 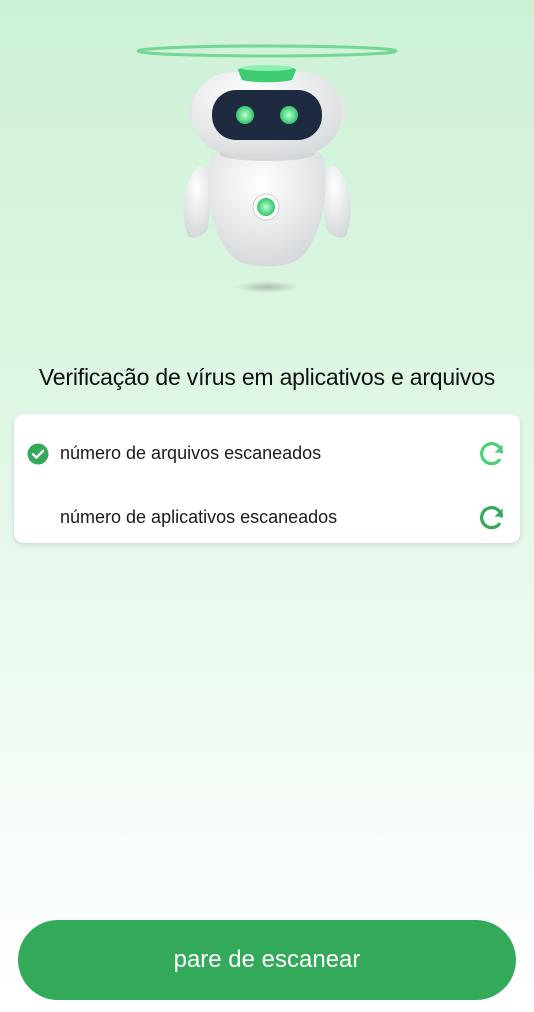 What do you see at coordinates (267, 960) in the screenshot?
I see `stop-scan-button: pare de escanear` at bounding box center [267, 960].